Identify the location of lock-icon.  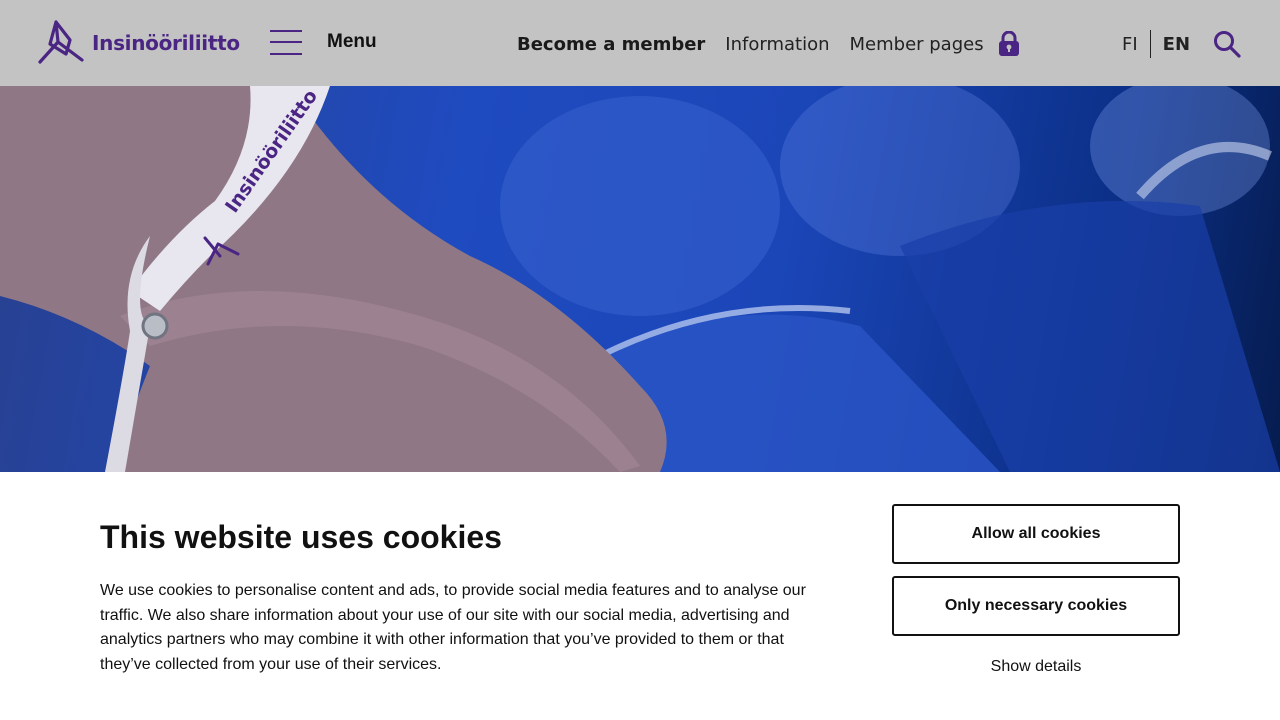
(1009, 44).